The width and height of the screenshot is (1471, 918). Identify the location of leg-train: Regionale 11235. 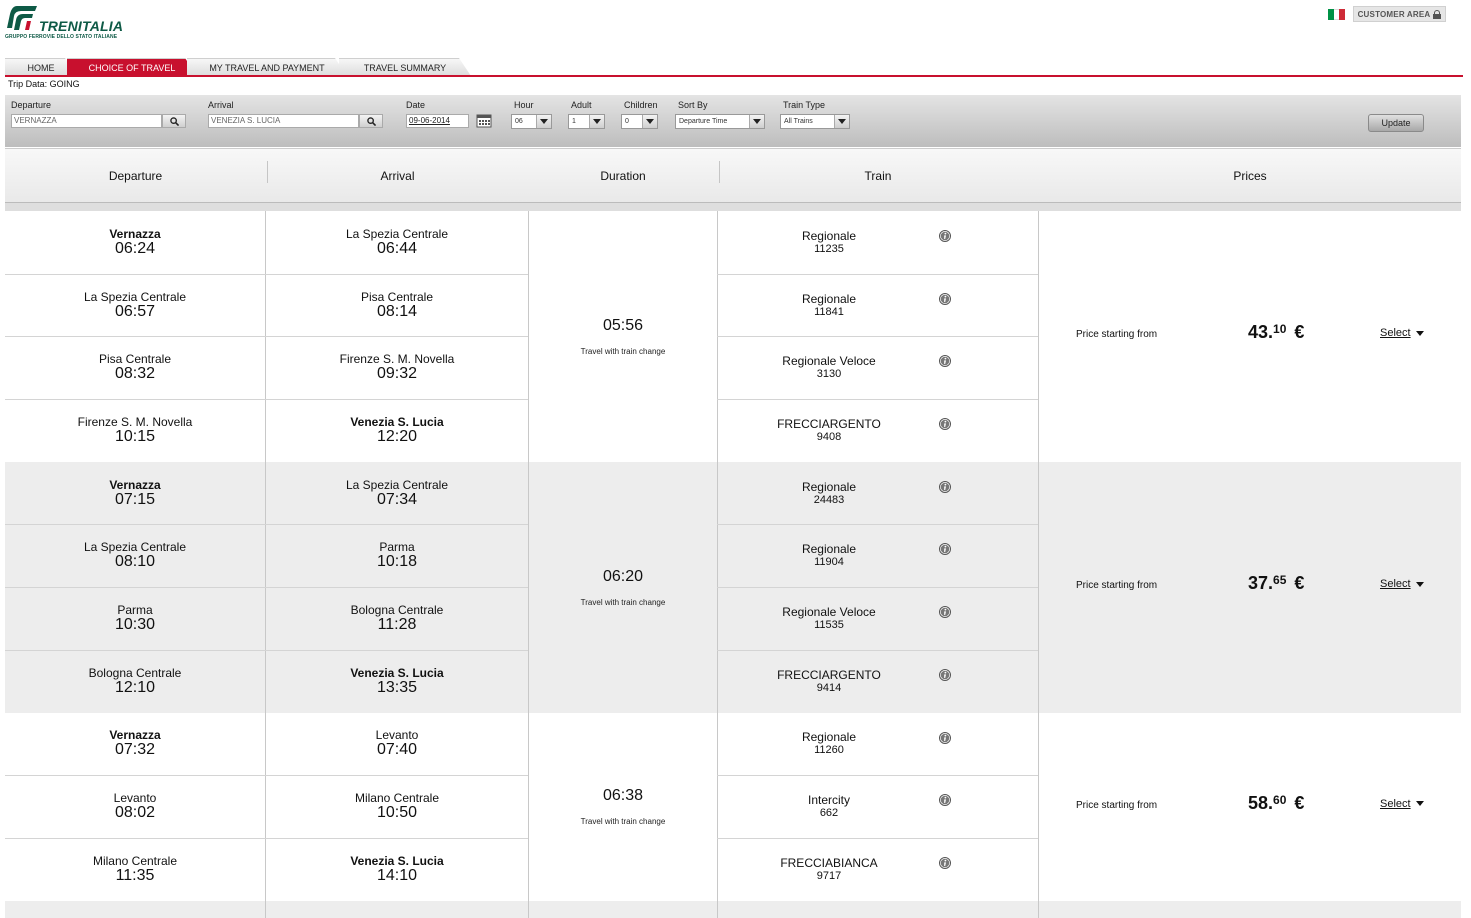
(829, 242).